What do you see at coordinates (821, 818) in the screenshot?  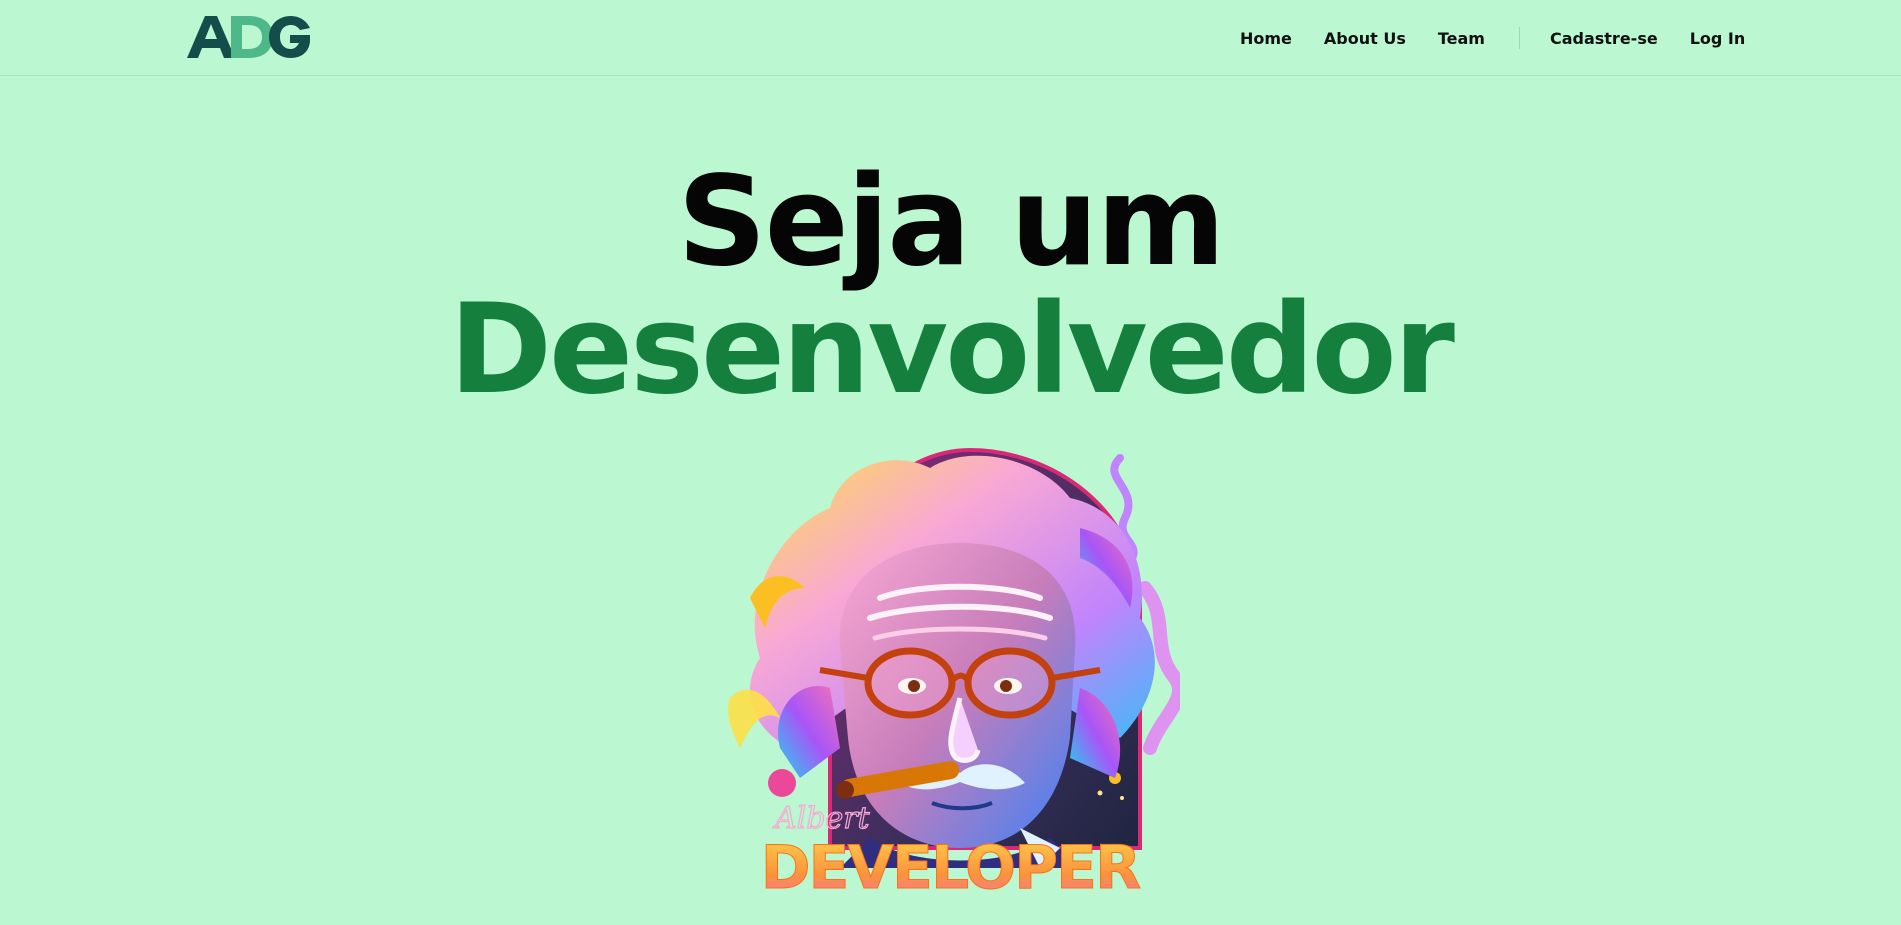 I see `signature-text: Albert` at bounding box center [821, 818].